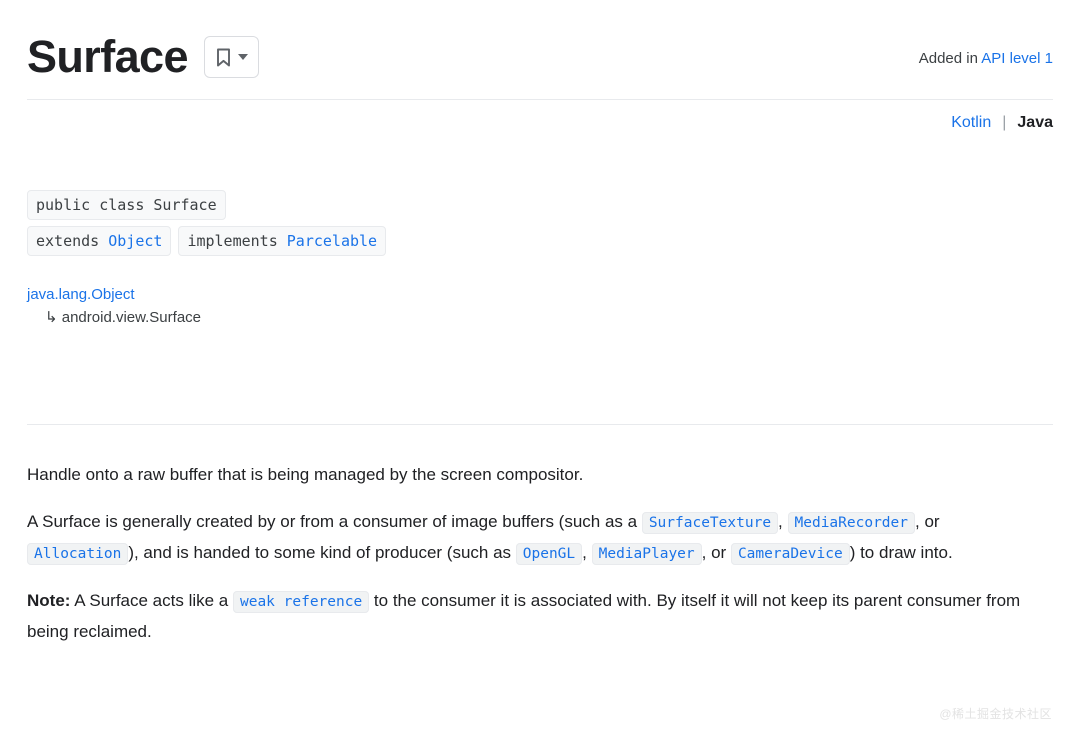 Image resolution: width=1080 pixels, height=729 pixels. What do you see at coordinates (540, 117) in the screenshot?
I see `language-switch: Kotlin | Java` at bounding box center [540, 117].